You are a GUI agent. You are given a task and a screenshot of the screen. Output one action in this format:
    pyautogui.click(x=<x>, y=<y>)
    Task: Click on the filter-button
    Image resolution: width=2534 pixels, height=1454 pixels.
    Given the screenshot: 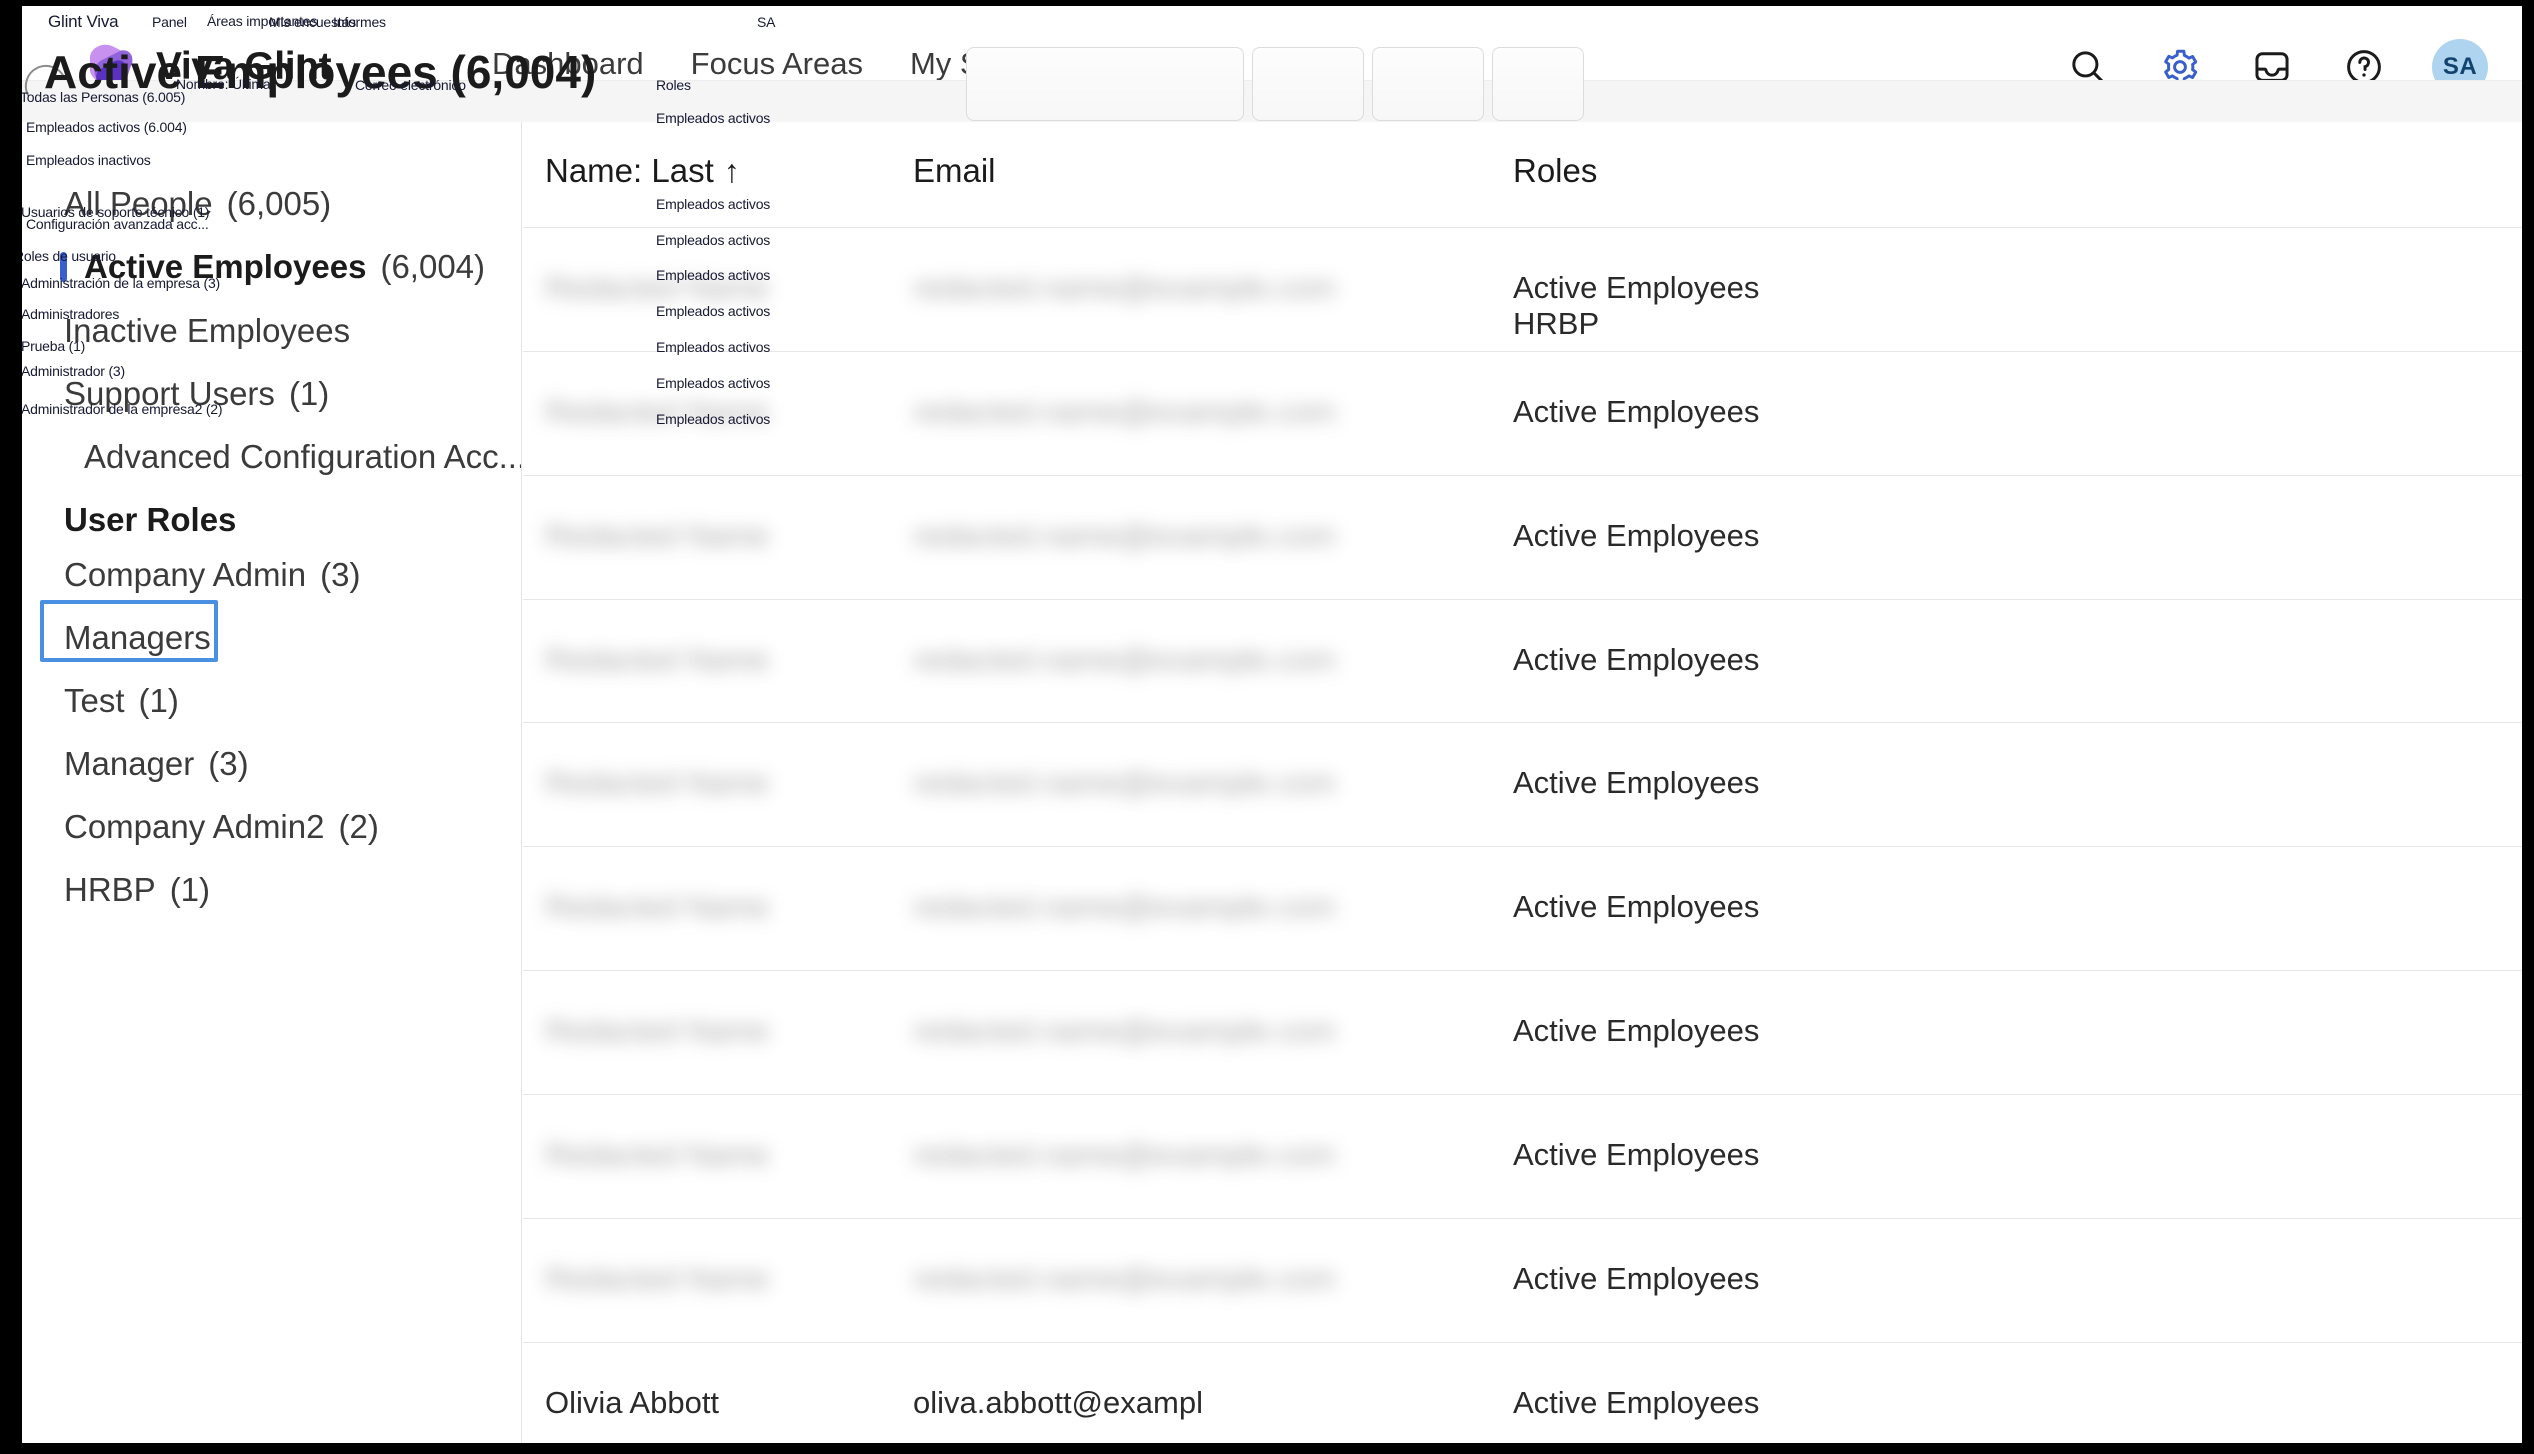 What is the action you would take?
    pyautogui.click(x=1308, y=84)
    